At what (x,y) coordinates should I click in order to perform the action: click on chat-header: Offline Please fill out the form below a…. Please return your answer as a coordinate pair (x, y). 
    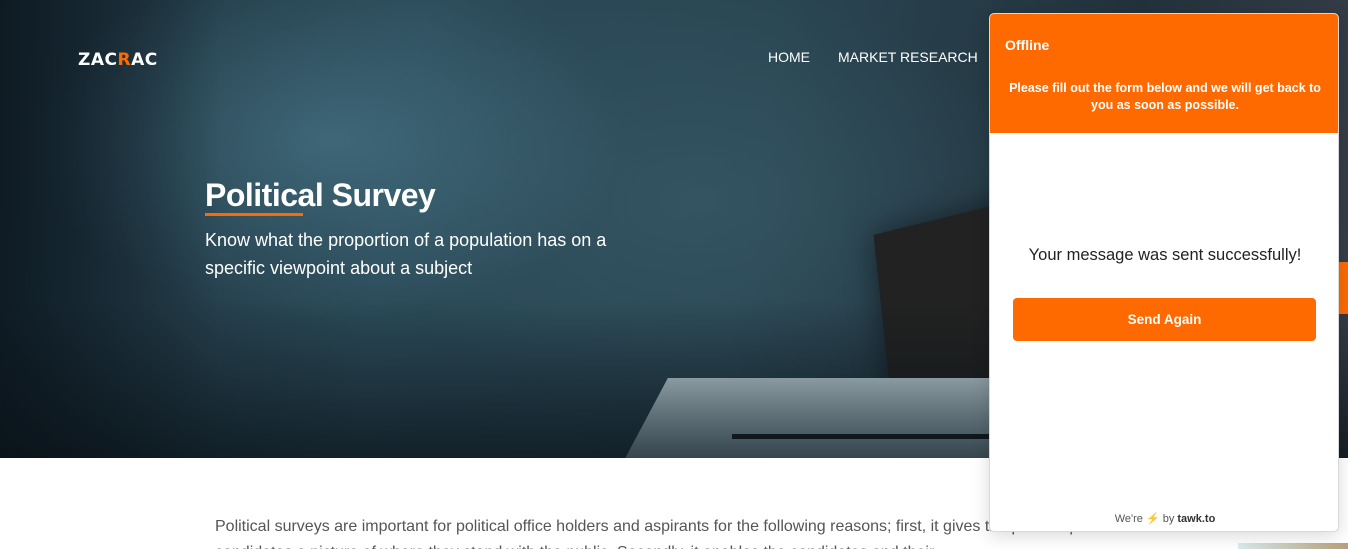
    Looking at the image, I should click on (1164, 73).